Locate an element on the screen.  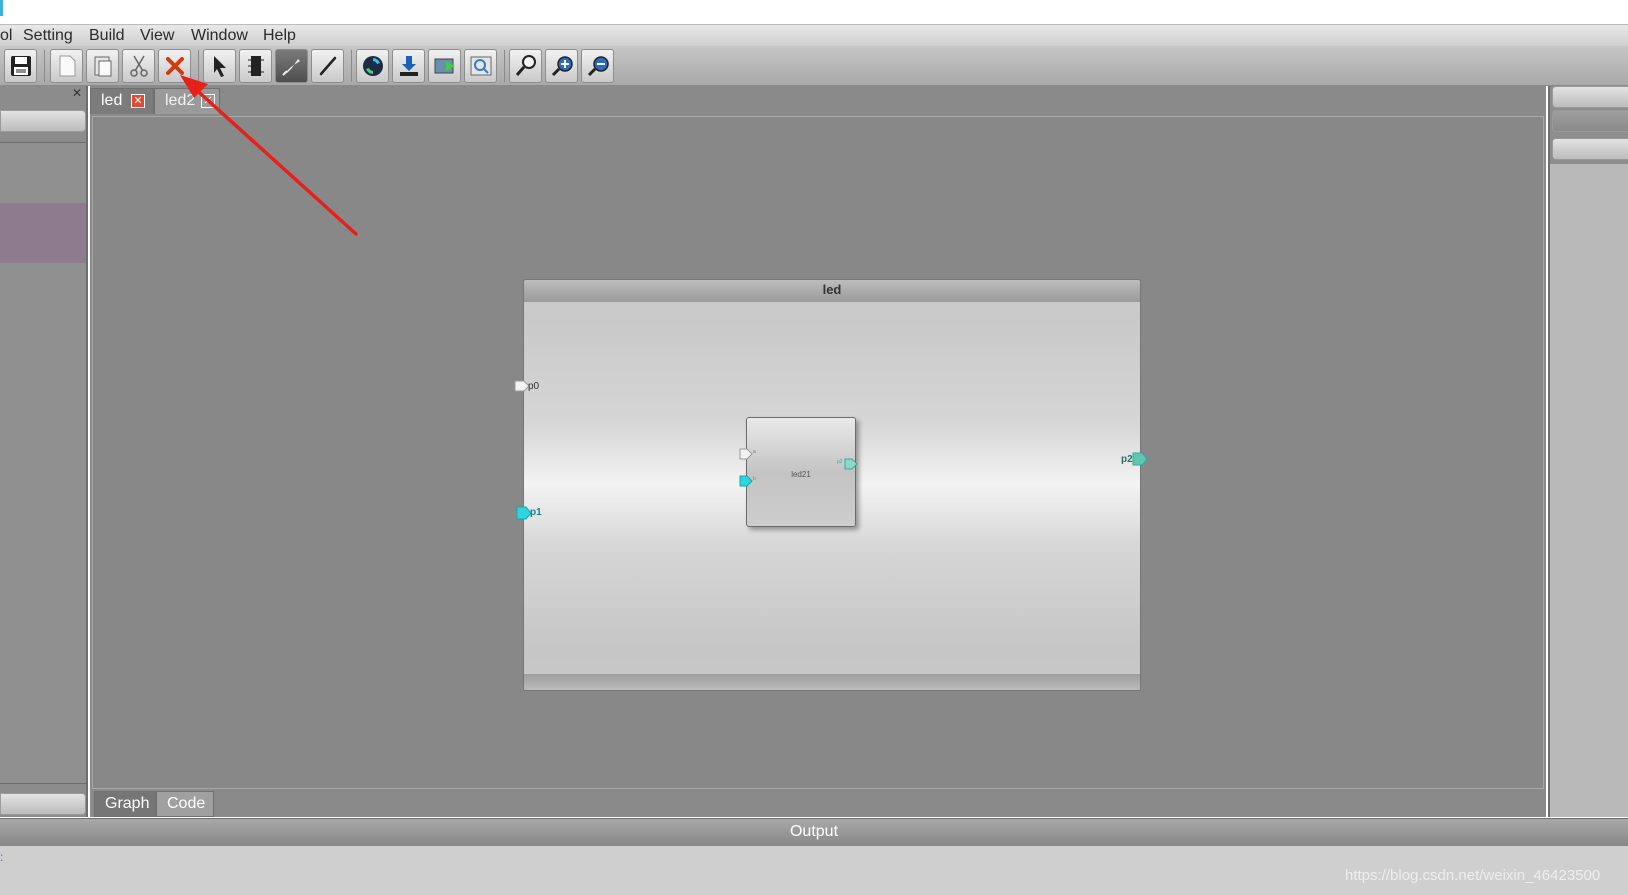
project-tree is located at coordinates (43, 463).